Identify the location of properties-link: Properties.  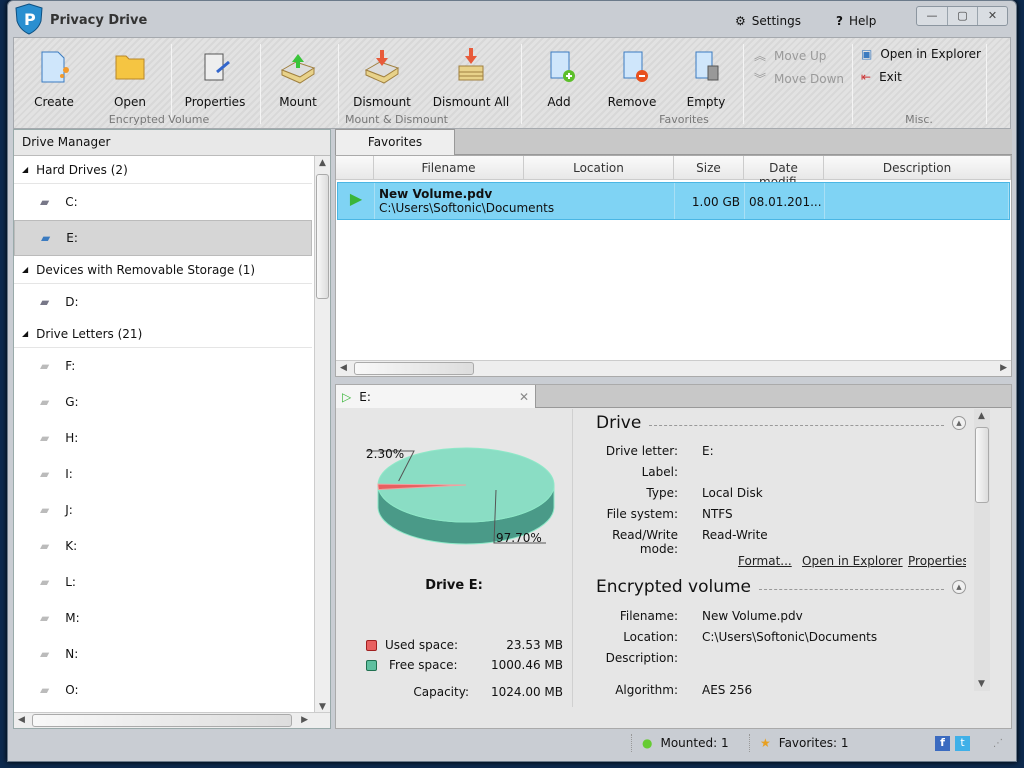
(937, 561).